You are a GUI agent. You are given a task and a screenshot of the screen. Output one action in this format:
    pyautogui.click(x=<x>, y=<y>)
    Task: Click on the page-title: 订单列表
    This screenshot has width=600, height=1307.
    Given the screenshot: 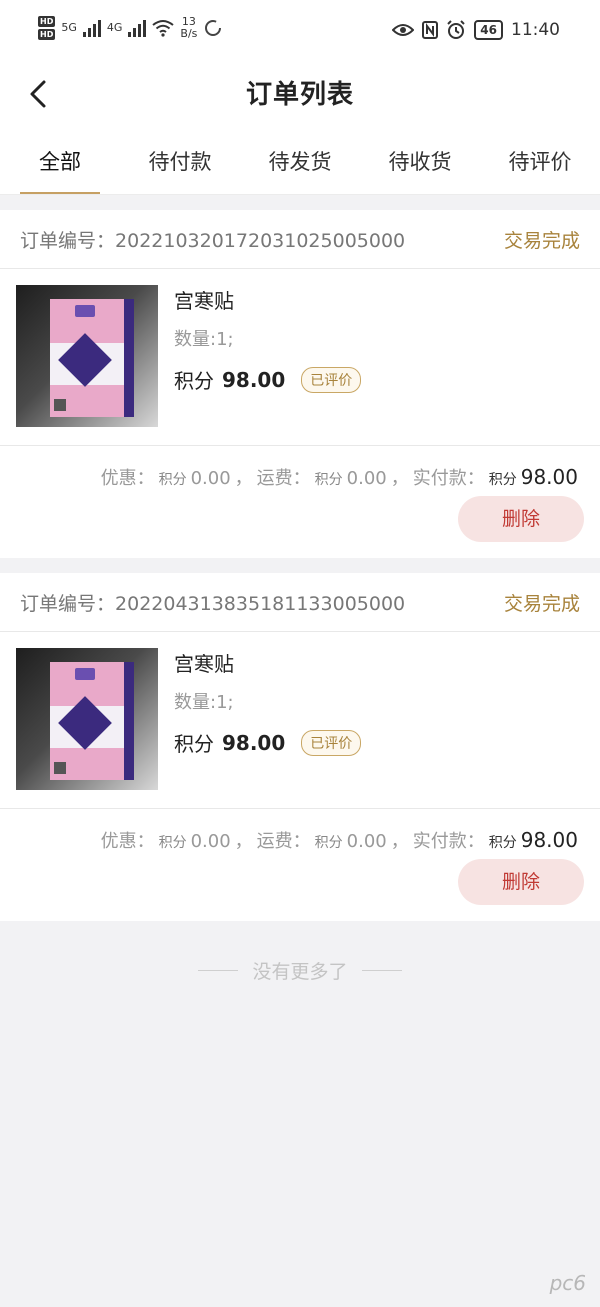 What is the action you would take?
    pyautogui.click(x=299, y=95)
    